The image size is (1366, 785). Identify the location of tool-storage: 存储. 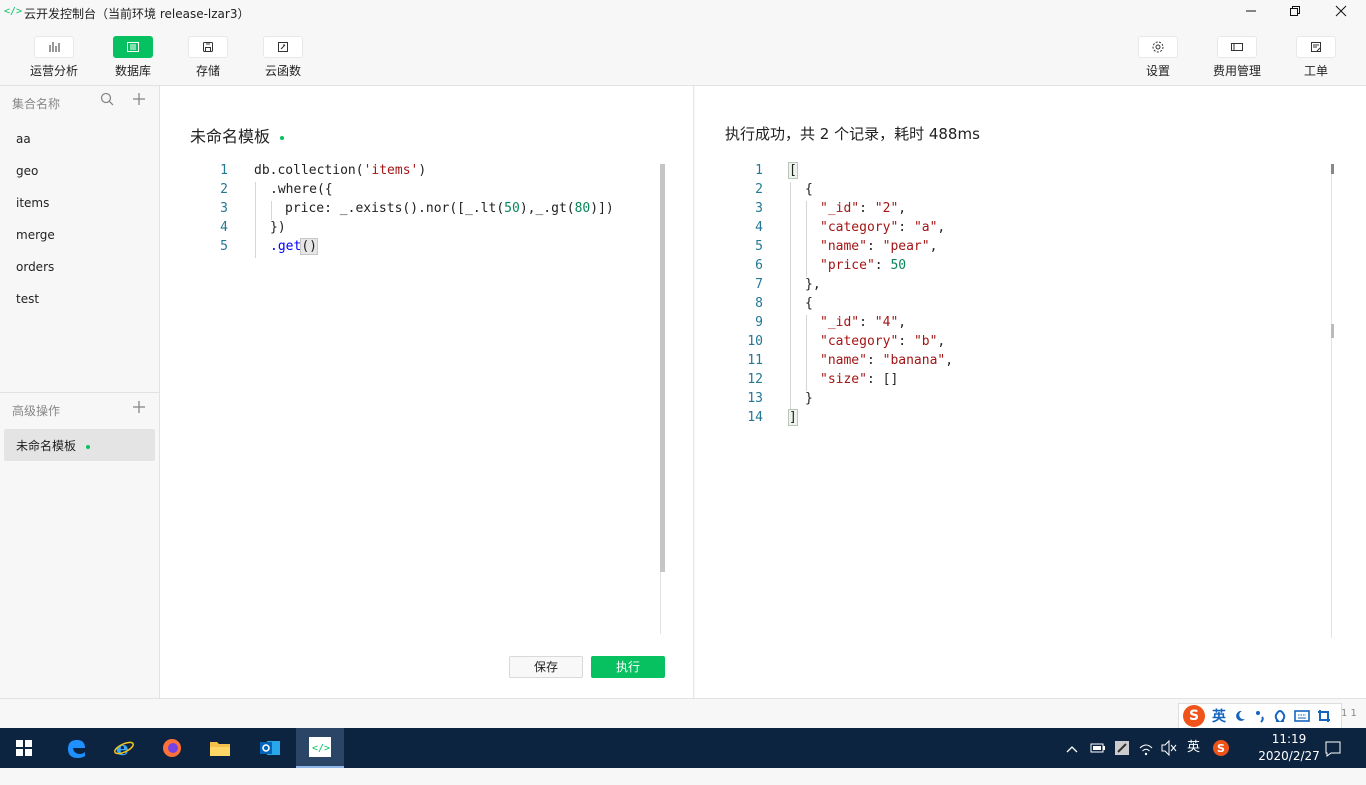
(208, 57).